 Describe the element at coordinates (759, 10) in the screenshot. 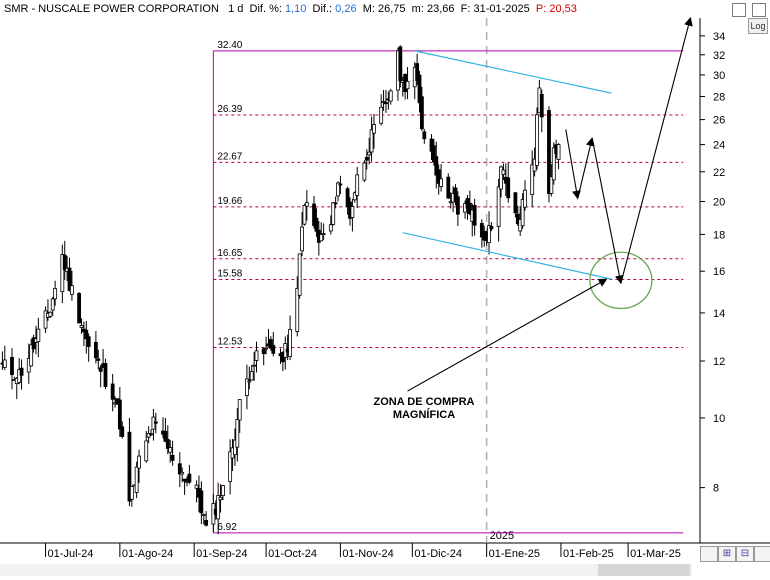

I see `corner-box-right` at that location.